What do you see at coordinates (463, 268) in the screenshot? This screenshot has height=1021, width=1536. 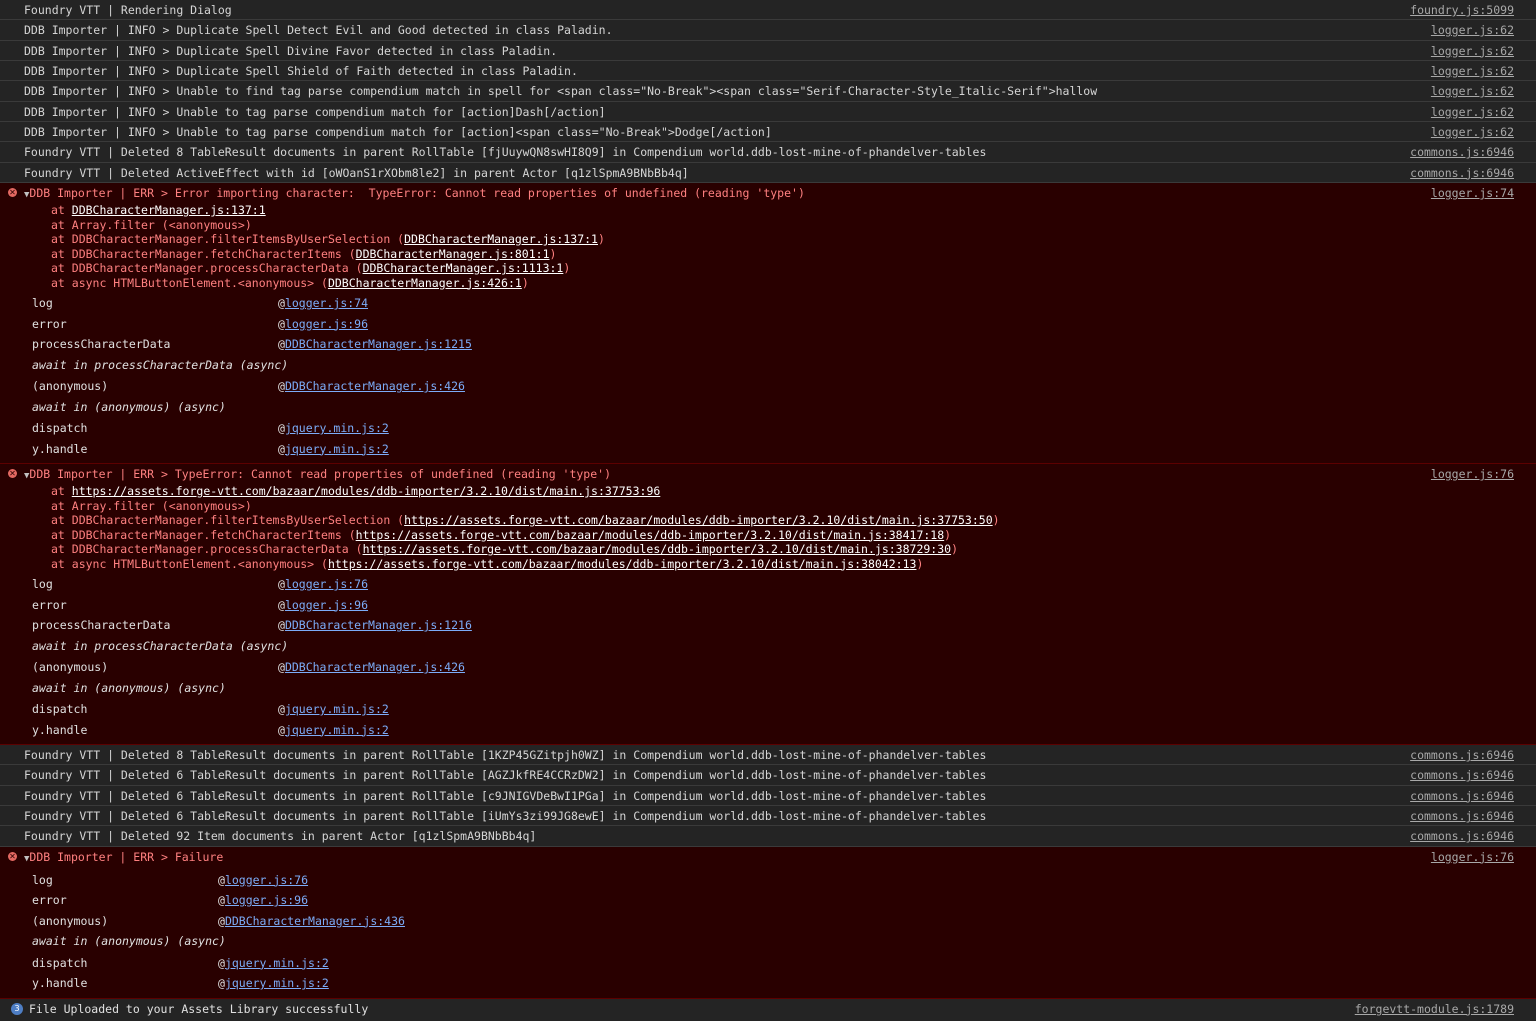 I see `stack-link: DDBCharacterManager.js:1113:1` at bounding box center [463, 268].